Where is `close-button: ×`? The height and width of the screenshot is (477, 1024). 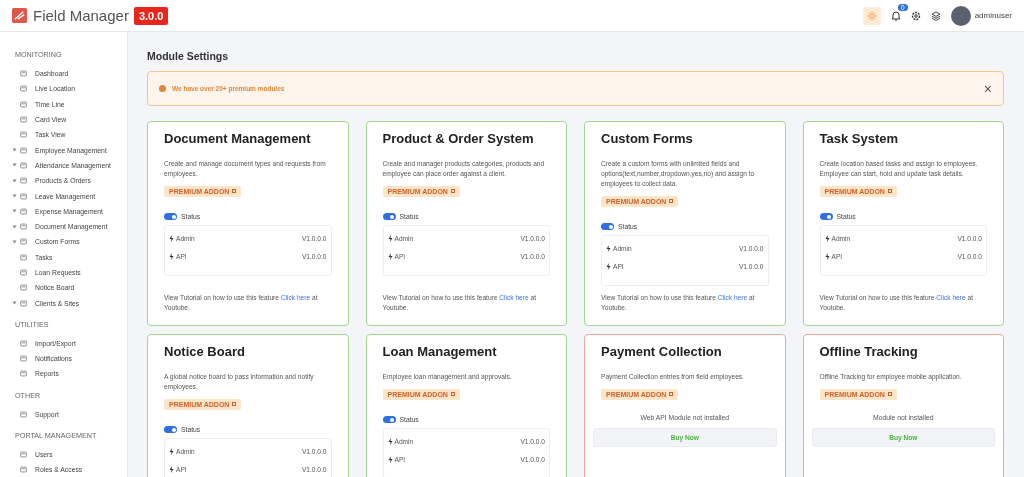 close-button: × is located at coordinates (987, 88).